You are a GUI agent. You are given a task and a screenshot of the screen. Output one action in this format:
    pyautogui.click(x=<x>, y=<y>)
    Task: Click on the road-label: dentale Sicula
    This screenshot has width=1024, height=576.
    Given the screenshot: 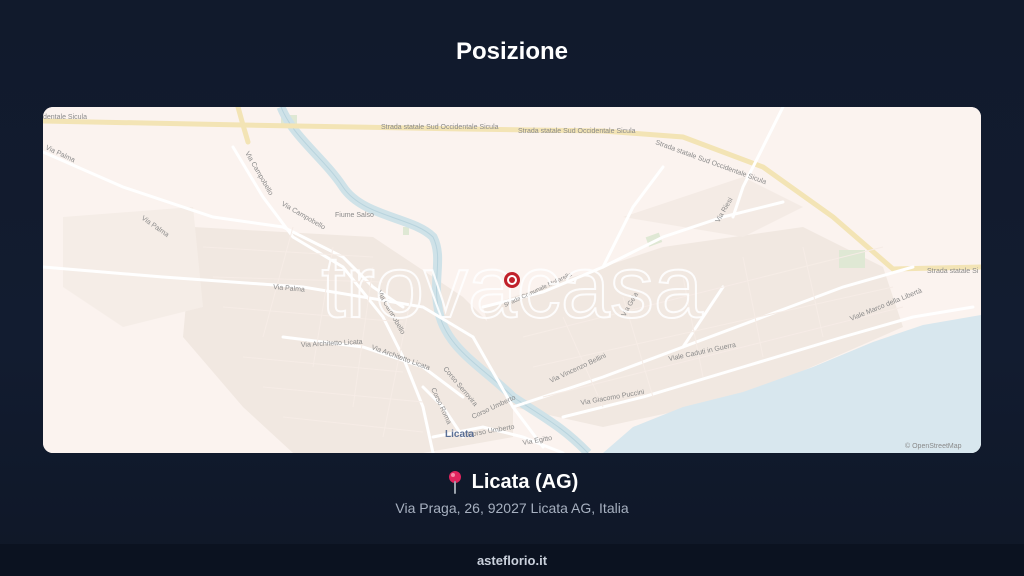 What is the action you would take?
    pyautogui.click(x=65, y=117)
    